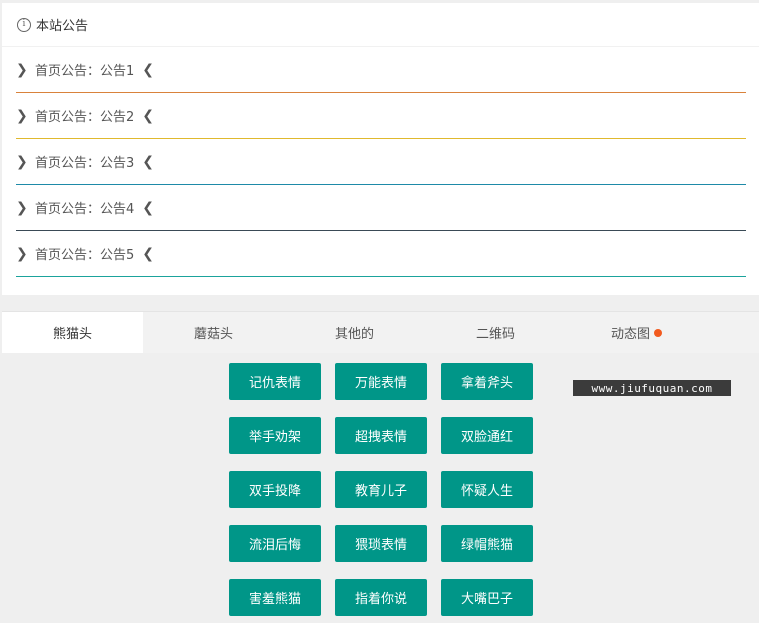  Describe the element at coordinates (85, 209) in the screenshot. I see `notice-item-text: 首页公告：公告4` at that location.